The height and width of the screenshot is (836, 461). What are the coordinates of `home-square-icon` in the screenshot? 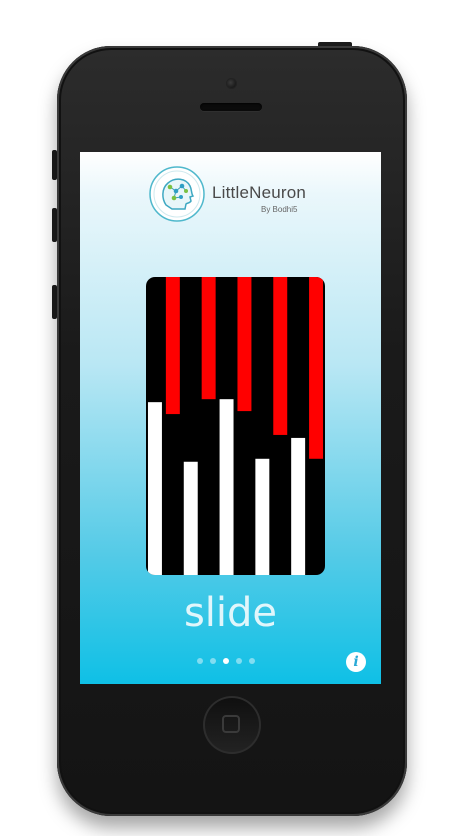 It's located at (231, 724).